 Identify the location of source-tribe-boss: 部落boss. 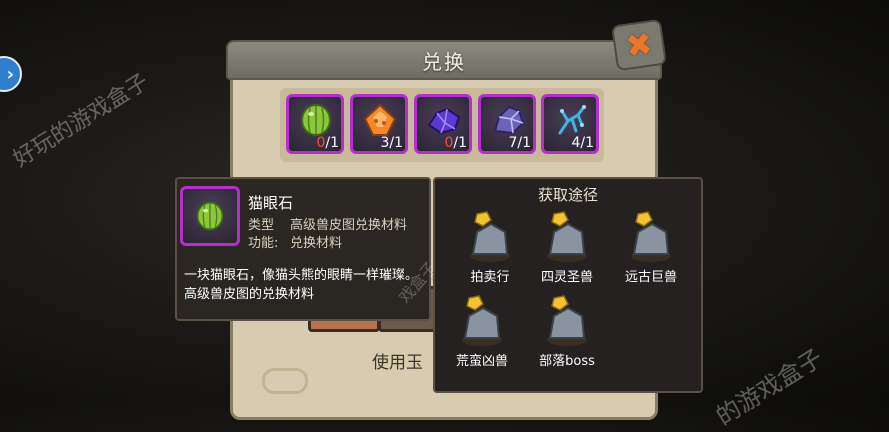
(567, 332).